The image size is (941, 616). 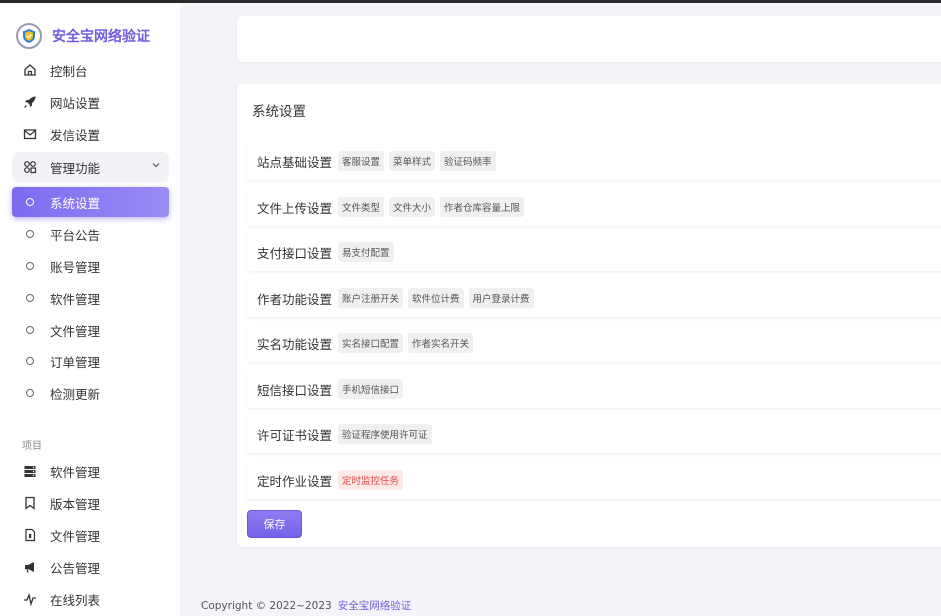 What do you see at coordinates (274, 524) in the screenshot?
I see `save-button: 保存` at bounding box center [274, 524].